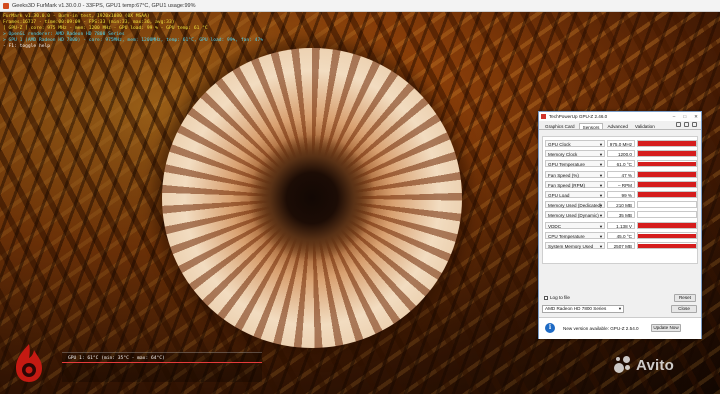  I want to click on sensor-name-dropdown: Memory Used (Dynamic) ▼, so click(575, 215).